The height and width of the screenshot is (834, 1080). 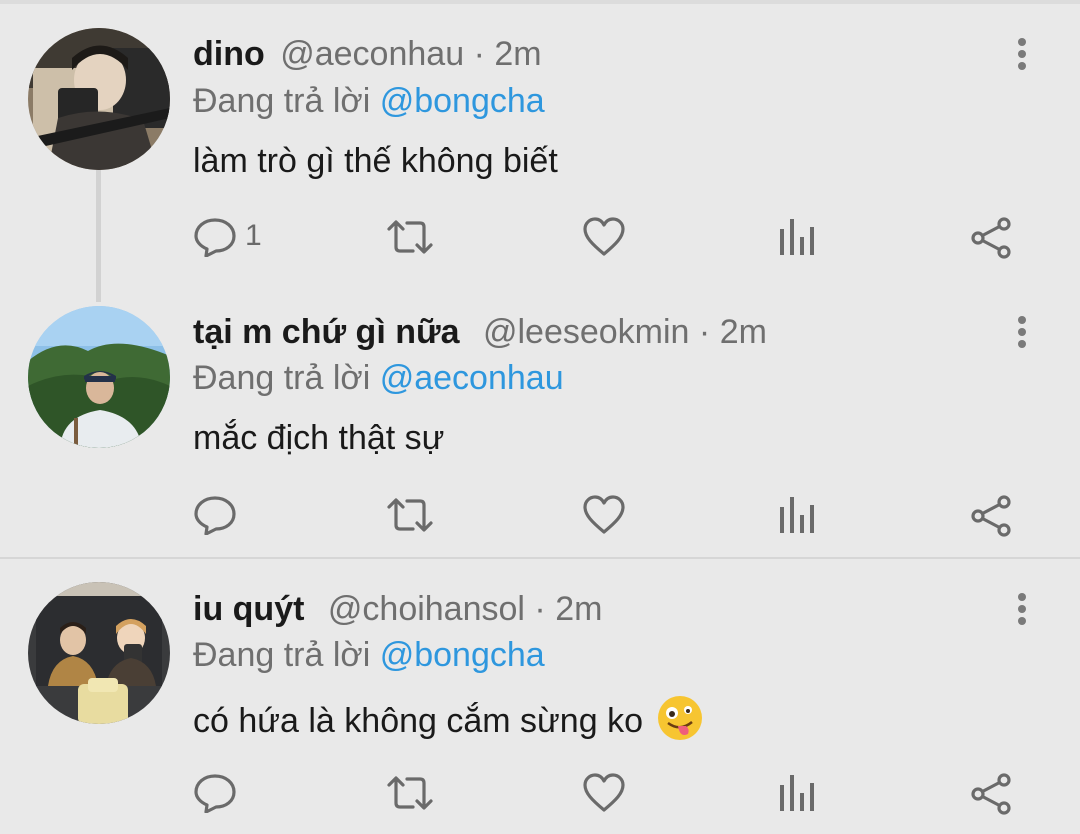 I want to click on display-name: iu quýt, so click(x=248, y=609).